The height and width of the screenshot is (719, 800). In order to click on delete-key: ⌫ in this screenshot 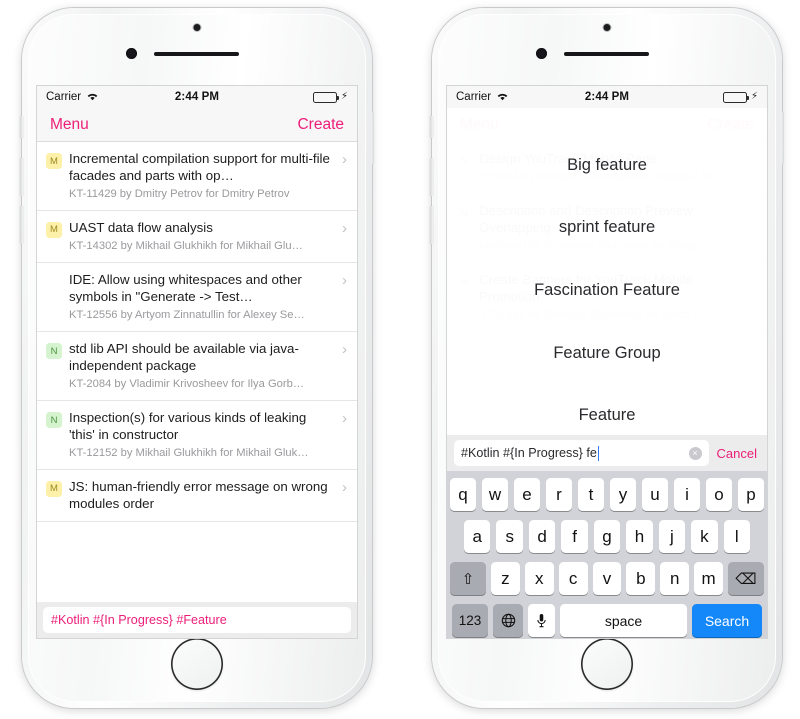, I will do `click(746, 578)`.